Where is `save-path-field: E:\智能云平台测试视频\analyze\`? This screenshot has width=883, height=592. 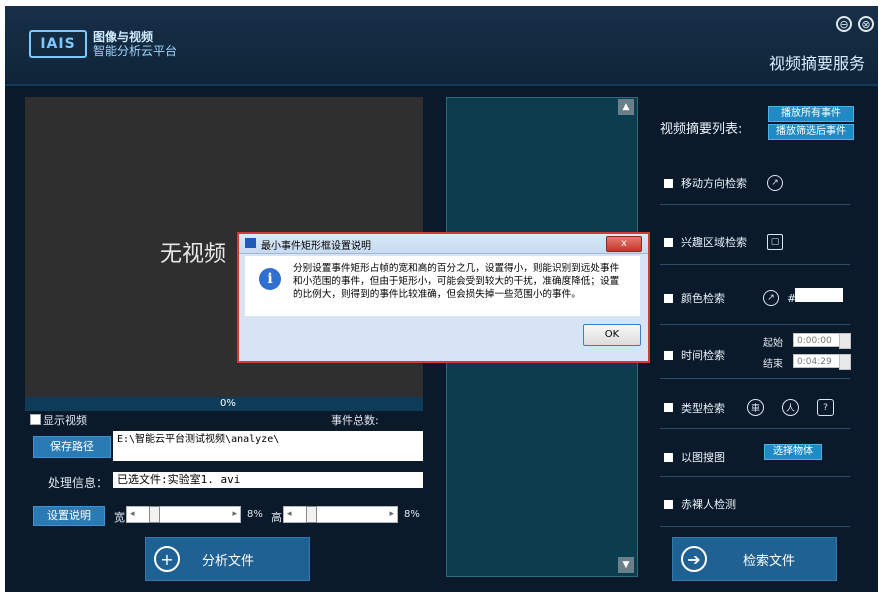
save-path-field: E:\智能云平台测试视频\analyze\ is located at coordinates (268, 446).